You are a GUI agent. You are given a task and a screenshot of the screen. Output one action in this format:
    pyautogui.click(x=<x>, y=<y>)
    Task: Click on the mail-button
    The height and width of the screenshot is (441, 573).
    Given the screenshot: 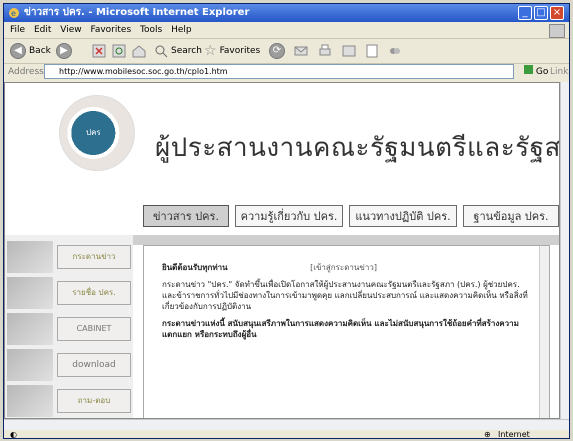 What is the action you would take?
    pyautogui.click(x=301, y=51)
    